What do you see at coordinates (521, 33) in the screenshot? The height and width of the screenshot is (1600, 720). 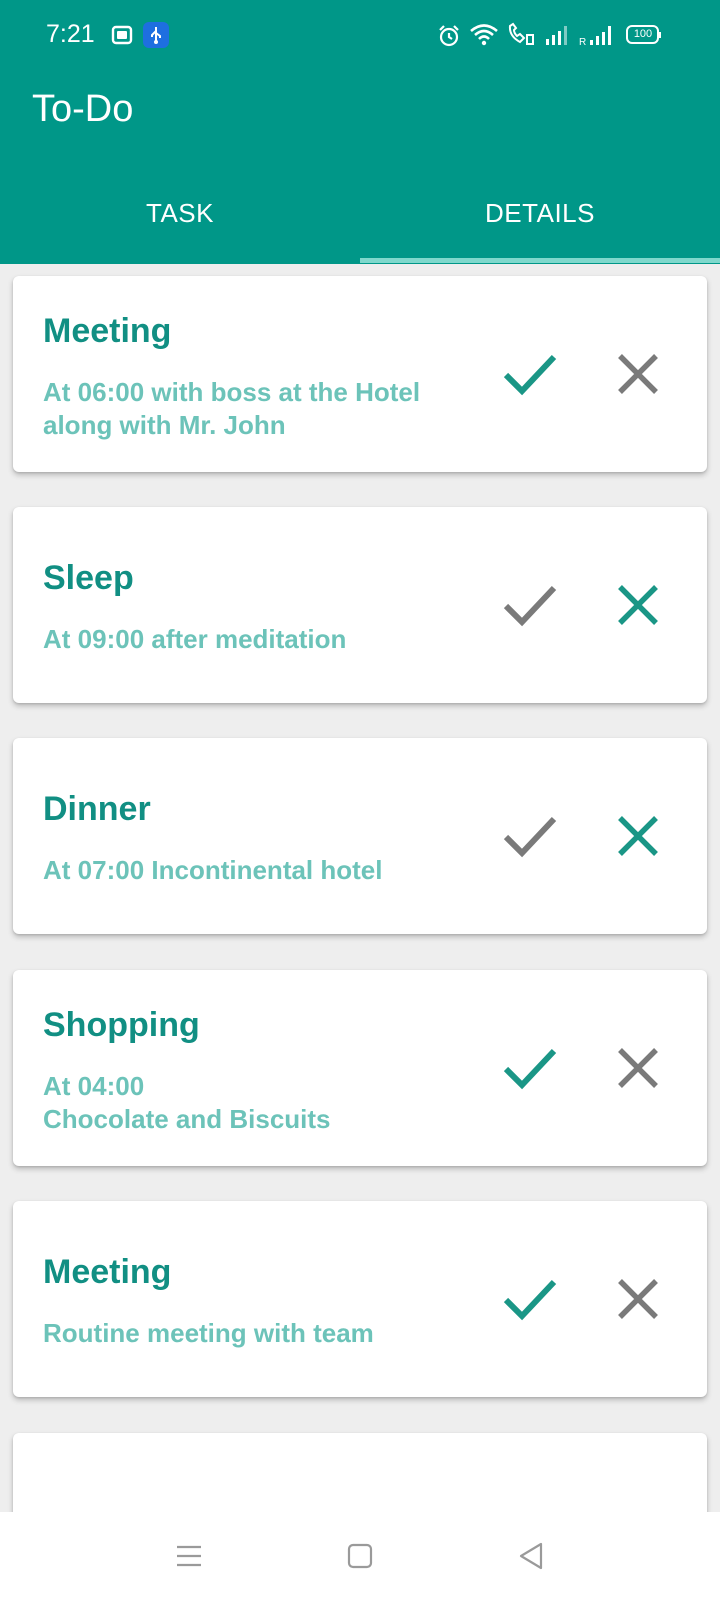 I see `wifi-calling-icon` at bounding box center [521, 33].